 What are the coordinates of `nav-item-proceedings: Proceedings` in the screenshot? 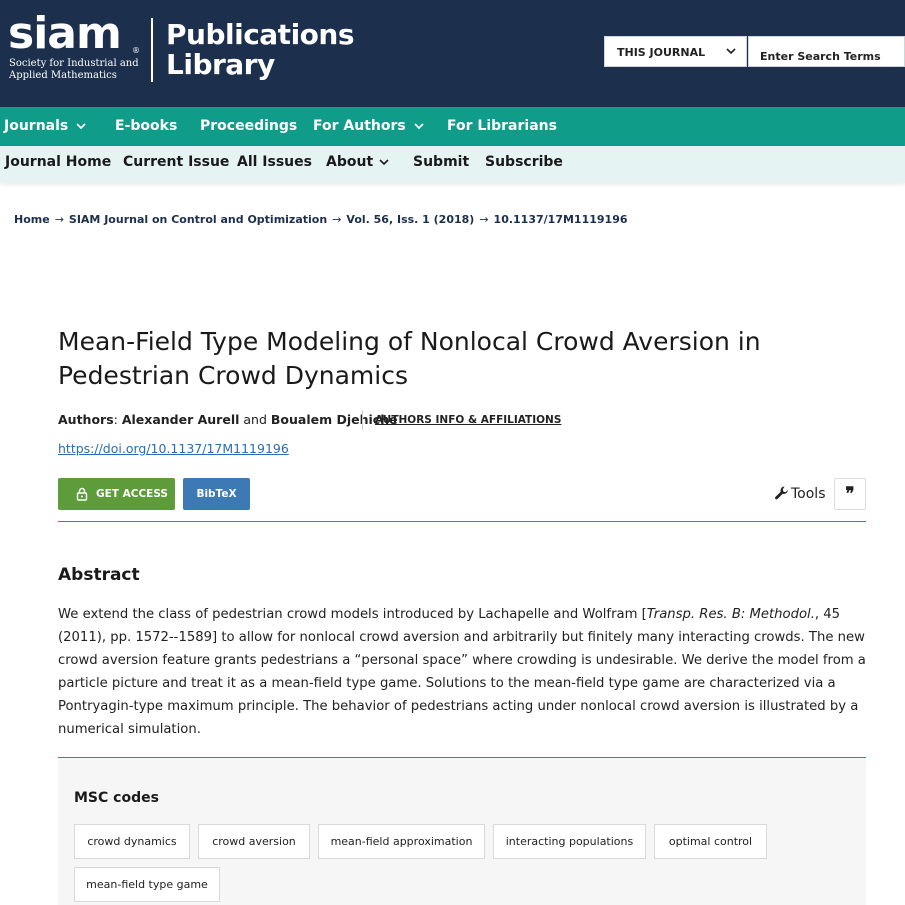 It's located at (248, 126).